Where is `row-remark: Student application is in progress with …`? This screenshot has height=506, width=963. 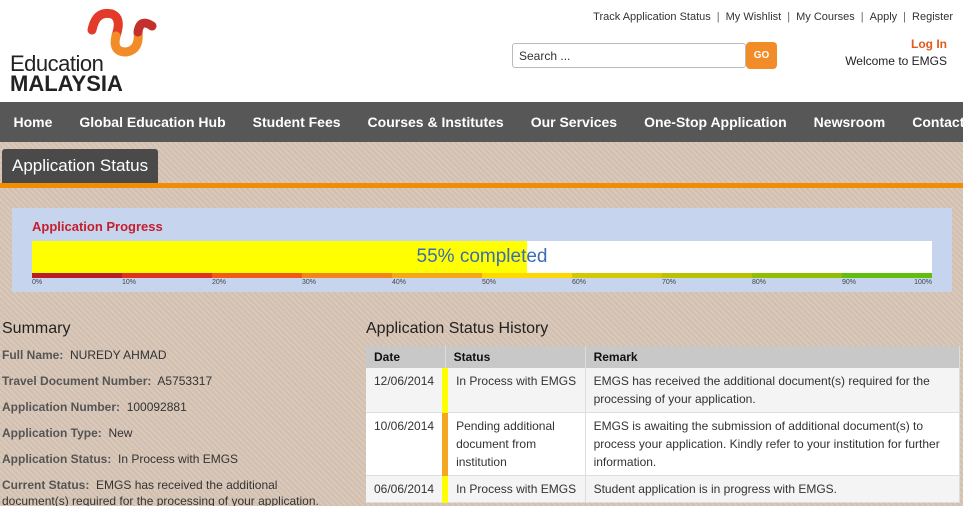 row-remark: Student application is in progress with … is located at coordinates (773, 489).